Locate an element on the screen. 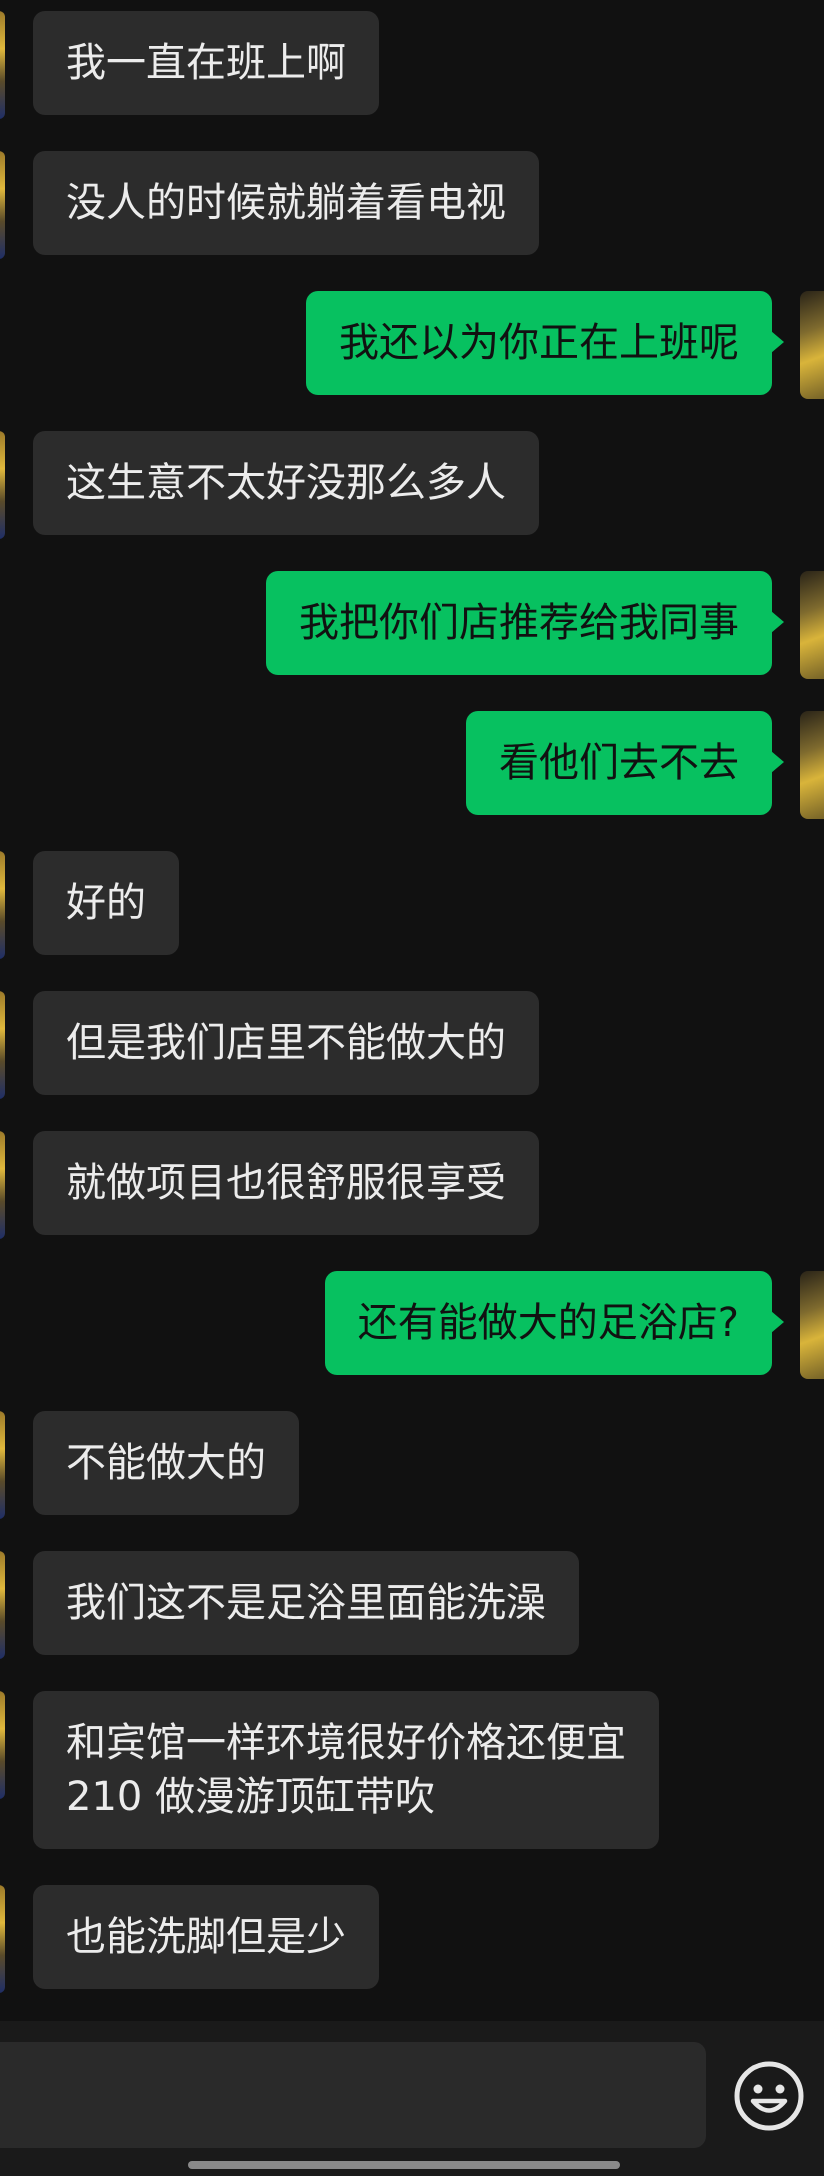  message-bubble-outgoing: 还有能做大的足浴店? is located at coordinates (554, 1323).